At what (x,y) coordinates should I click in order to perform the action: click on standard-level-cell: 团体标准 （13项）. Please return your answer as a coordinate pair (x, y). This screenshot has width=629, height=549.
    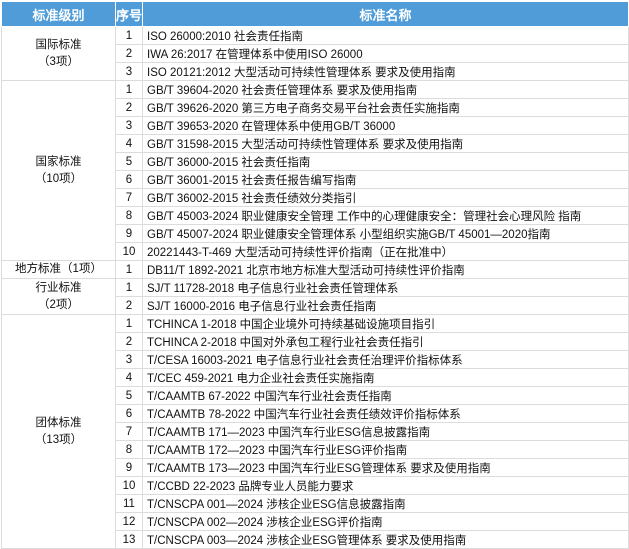
    Looking at the image, I should click on (58, 431).